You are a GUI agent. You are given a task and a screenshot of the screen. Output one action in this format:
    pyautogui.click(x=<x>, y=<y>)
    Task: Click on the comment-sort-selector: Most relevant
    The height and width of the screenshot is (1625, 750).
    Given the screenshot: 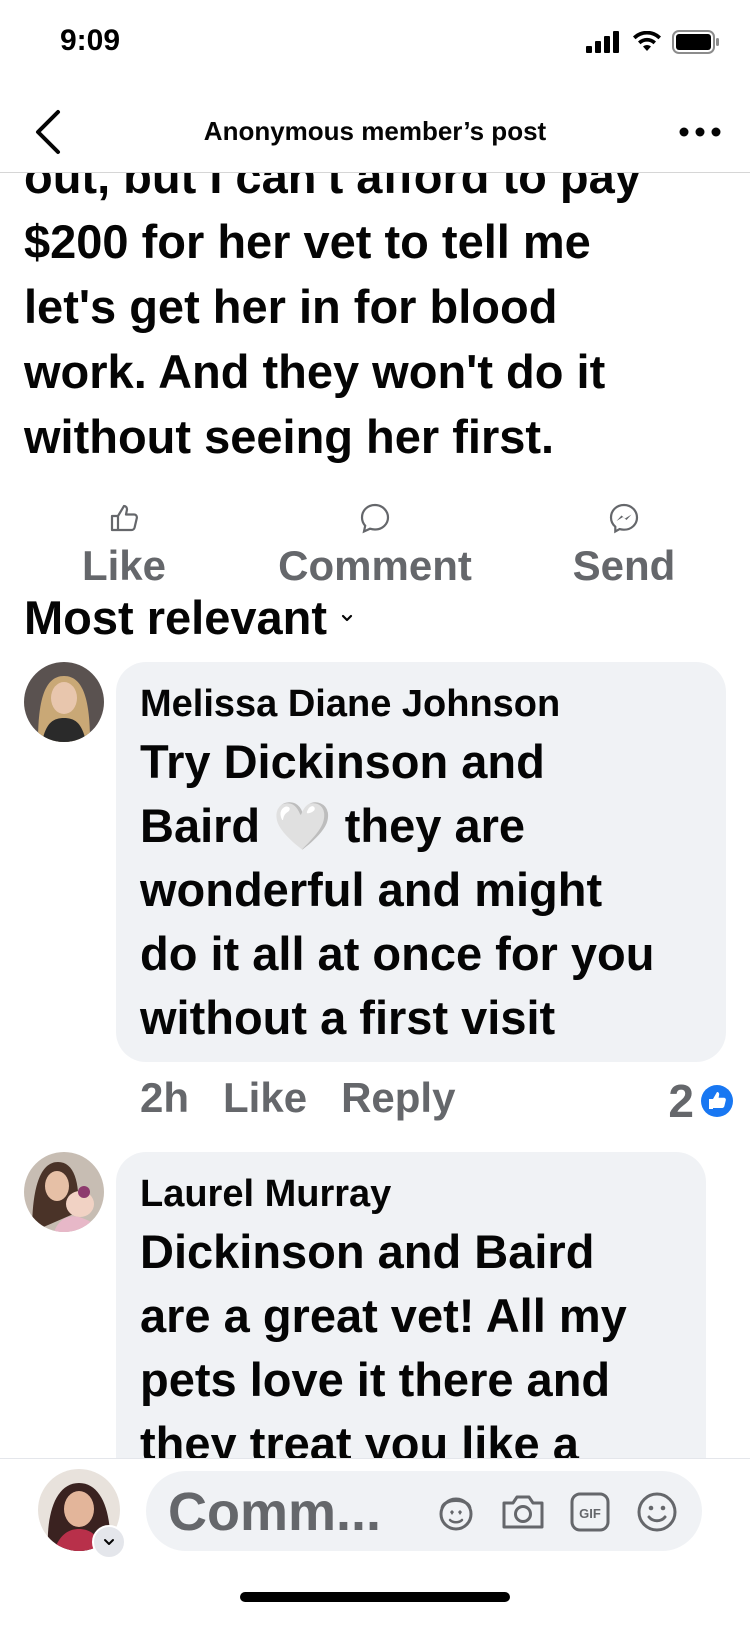 What is the action you would take?
    pyautogui.click(x=189, y=617)
    